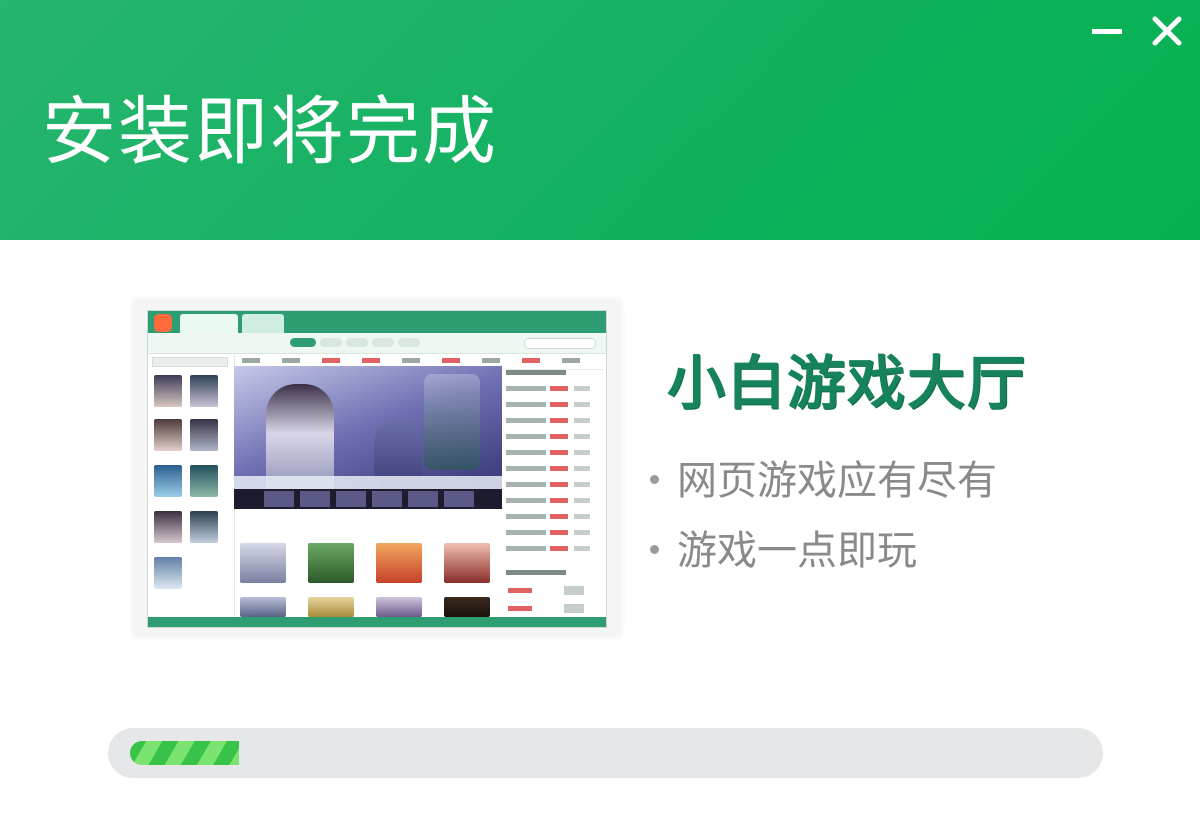 The image size is (1200, 830). Describe the element at coordinates (605, 753) in the screenshot. I see `install-progress-bar` at that location.